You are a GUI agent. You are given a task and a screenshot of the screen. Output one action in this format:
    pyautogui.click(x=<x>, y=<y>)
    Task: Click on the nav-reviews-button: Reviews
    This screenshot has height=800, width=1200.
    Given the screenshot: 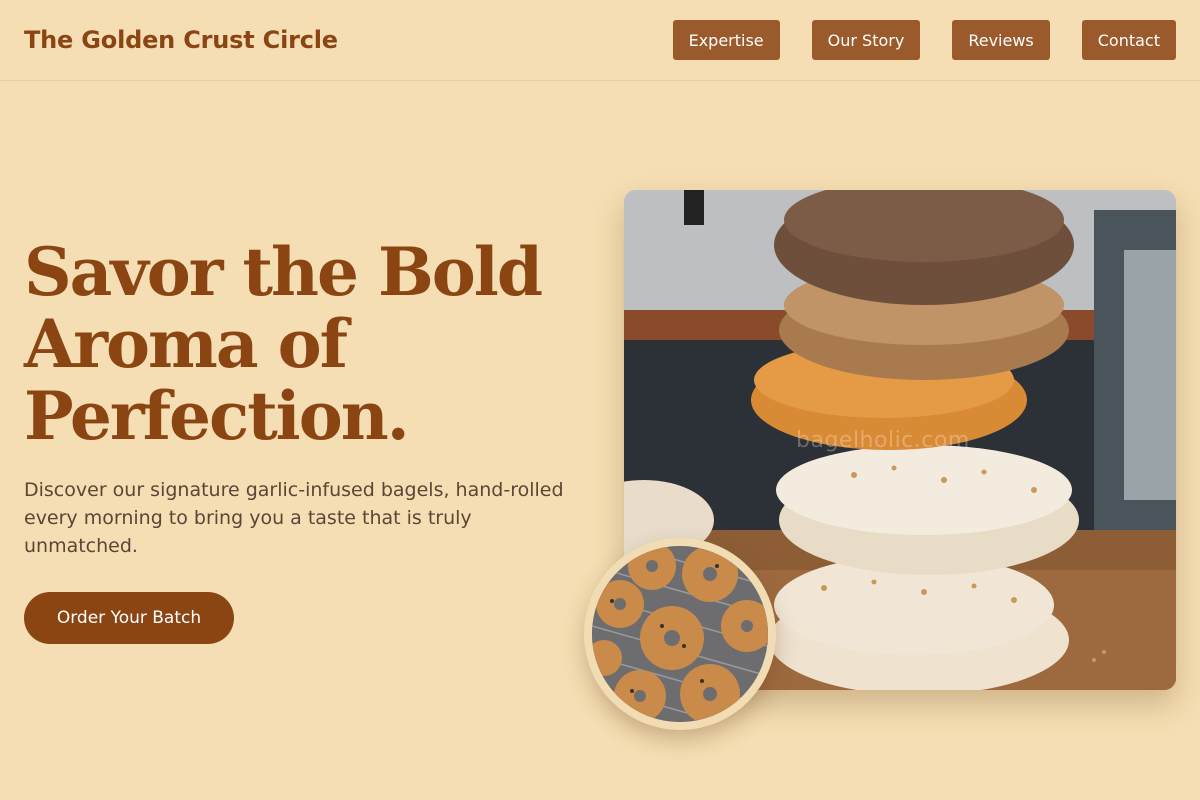 What is the action you would take?
    pyautogui.click(x=1001, y=40)
    